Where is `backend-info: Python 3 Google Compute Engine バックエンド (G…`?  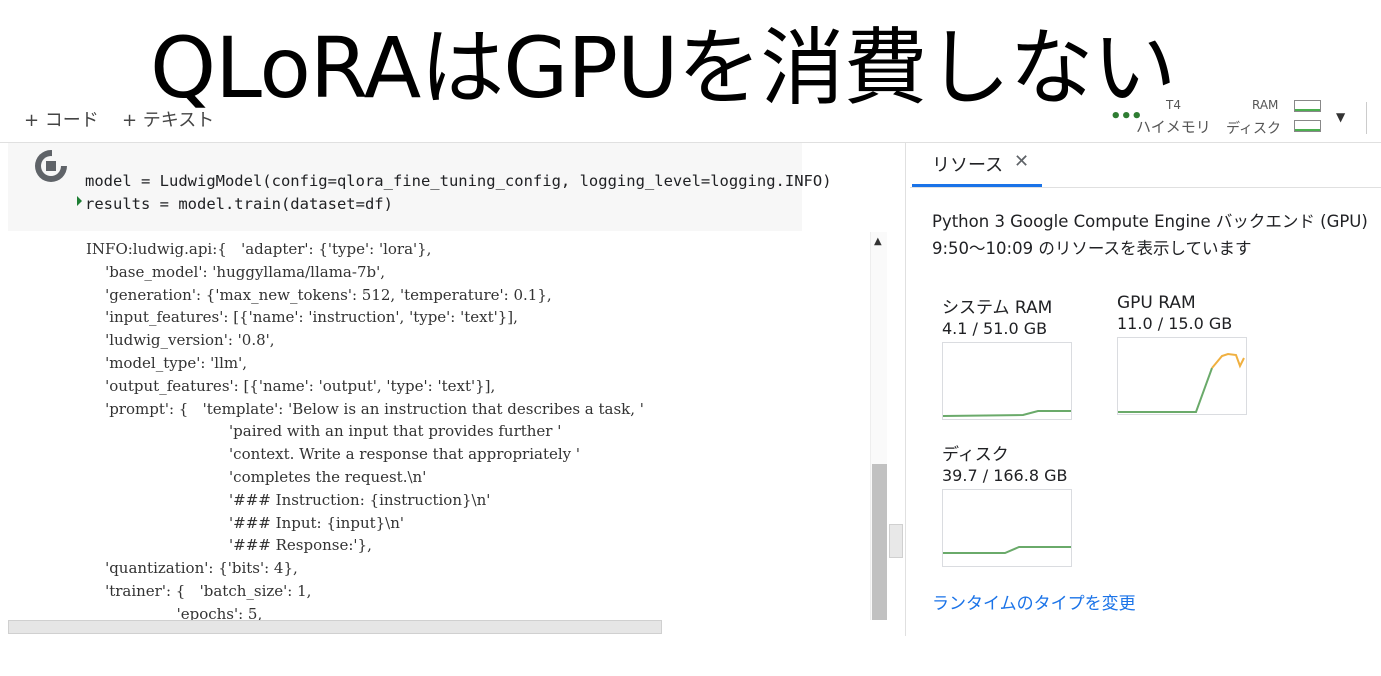 backend-info: Python 3 Google Compute Engine バックエンド (G… is located at coordinates (1150, 221).